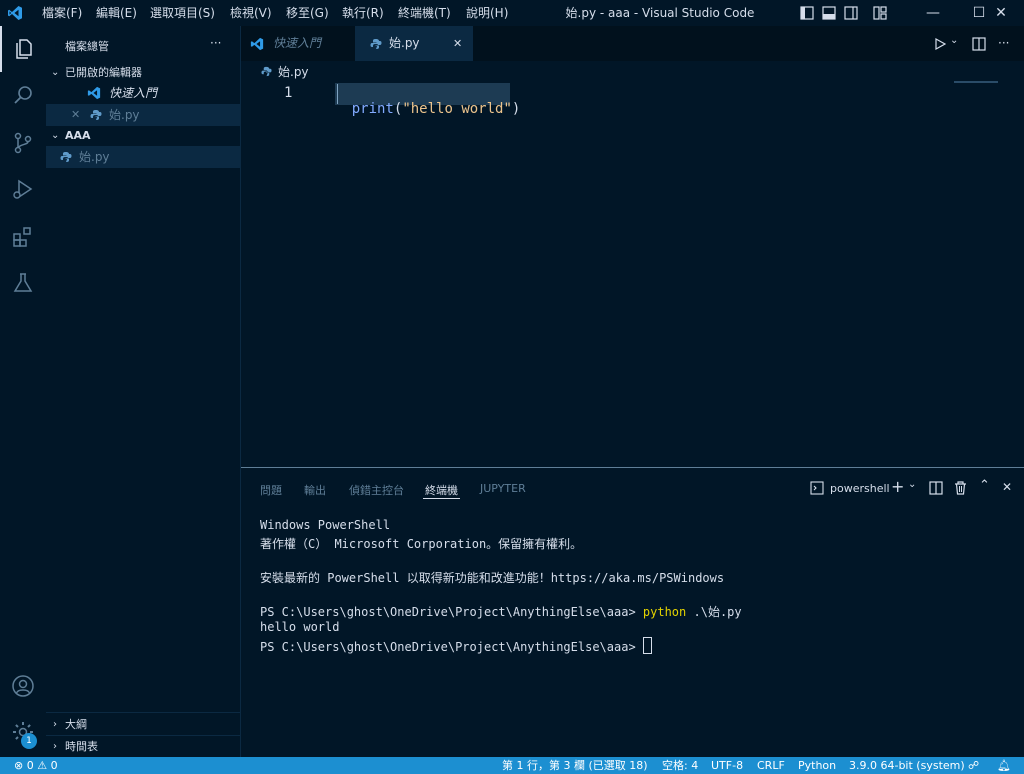 Image resolution: width=1024 pixels, height=774 pixels. What do you see at coordinates (133, 93) in the screenshot?
I see `open-editor-label: 快速入門` at bounding box center [133, 93].